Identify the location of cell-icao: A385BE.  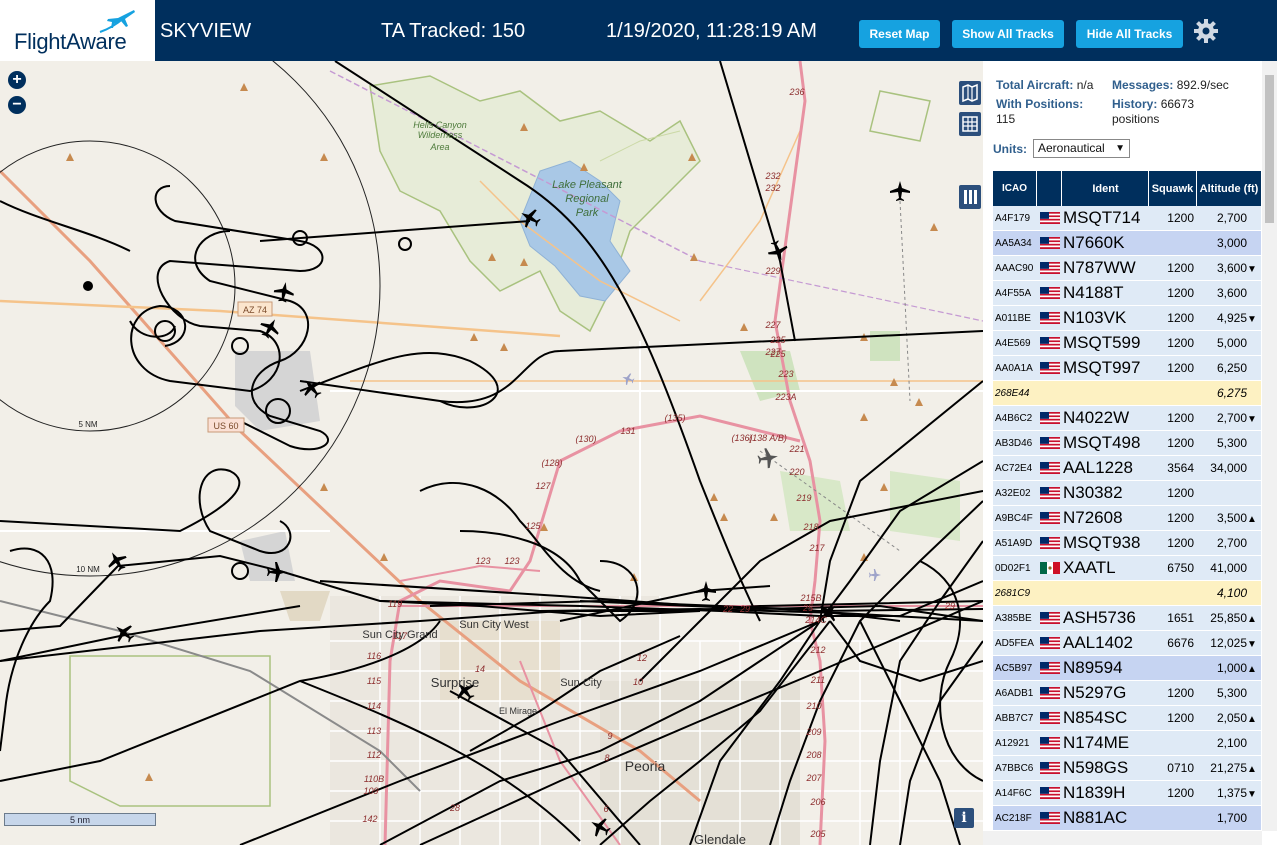
(1013, 618).